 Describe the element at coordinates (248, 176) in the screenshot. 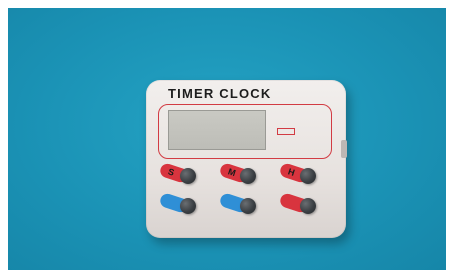

I see `minutes-knob` at that location.